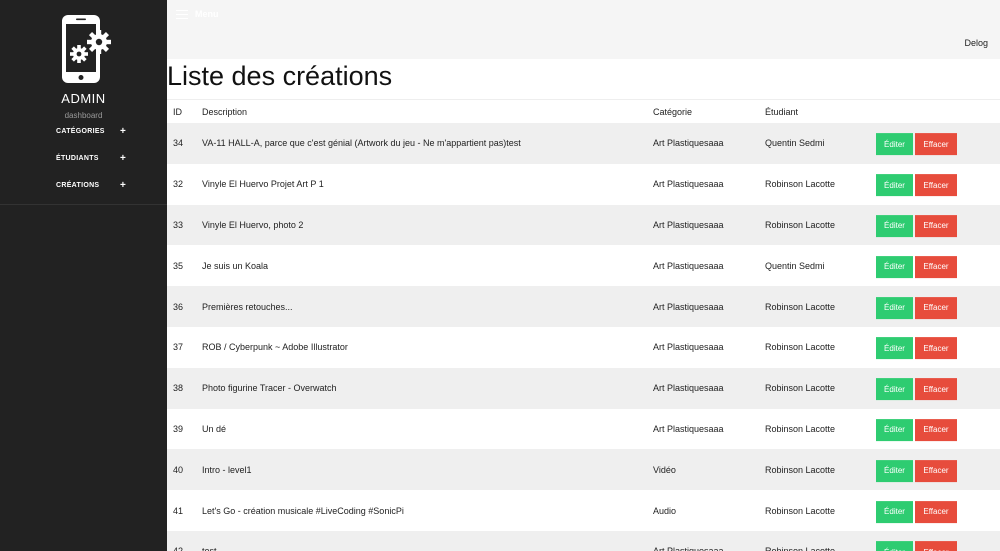 The height and width of the screenshot is (551, 1000). Describe the element at coordinates (976, 43) in the screenshot. I see `logout-link: Delog` at that location.